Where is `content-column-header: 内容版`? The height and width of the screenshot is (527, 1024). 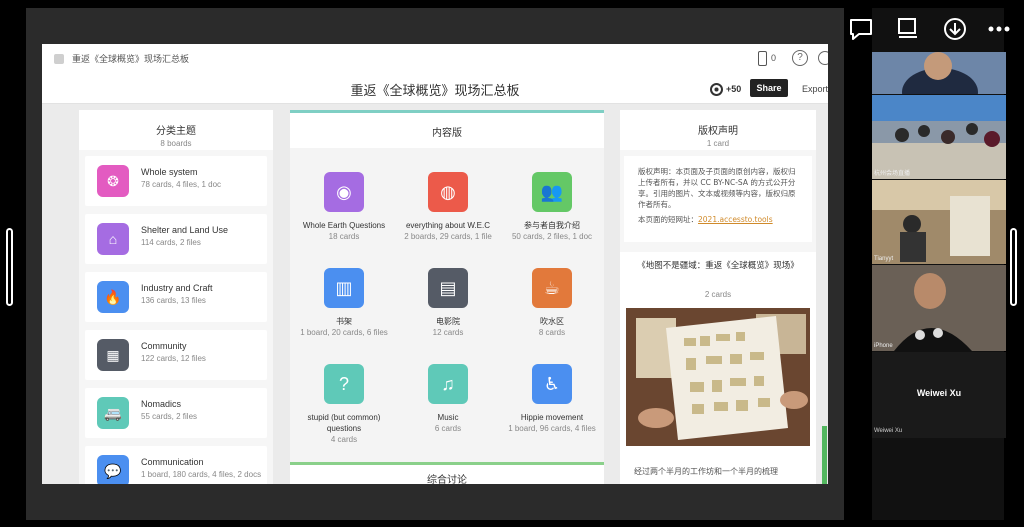 content-column-header: 内容版 is located at coordinates (447, 129).